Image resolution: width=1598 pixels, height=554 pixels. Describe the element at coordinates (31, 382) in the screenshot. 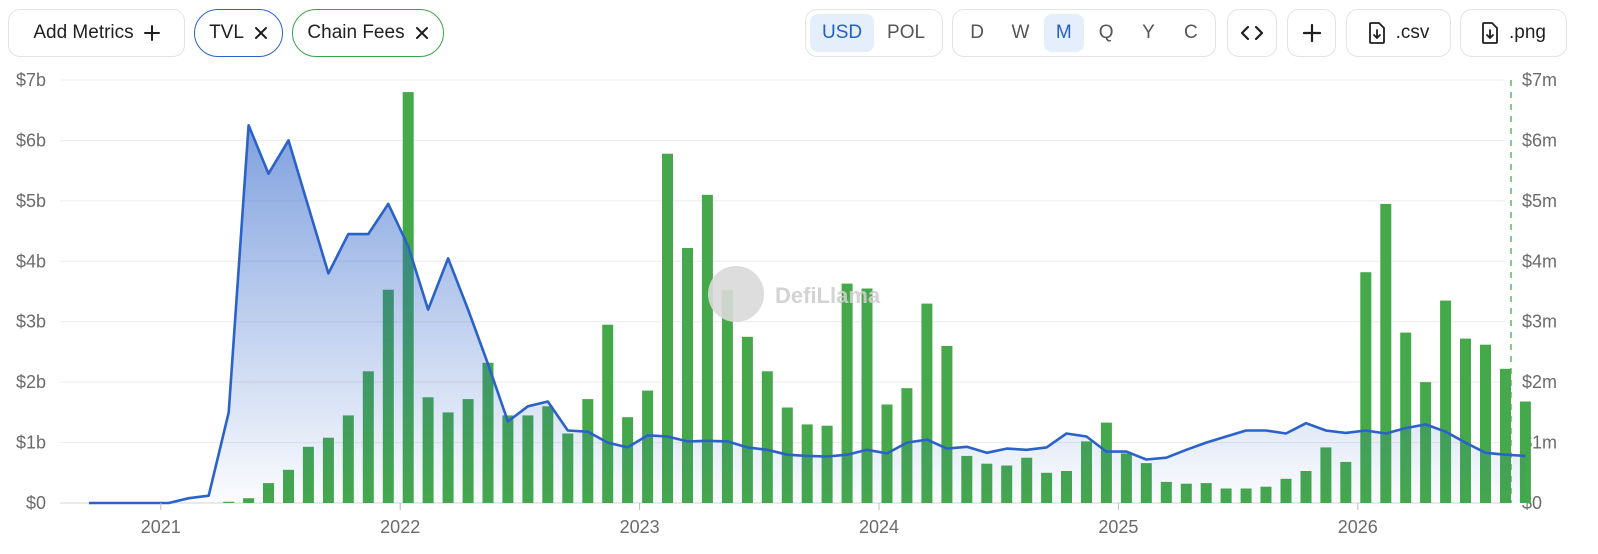

I see `y-left-tick-label: $2b` at that location.